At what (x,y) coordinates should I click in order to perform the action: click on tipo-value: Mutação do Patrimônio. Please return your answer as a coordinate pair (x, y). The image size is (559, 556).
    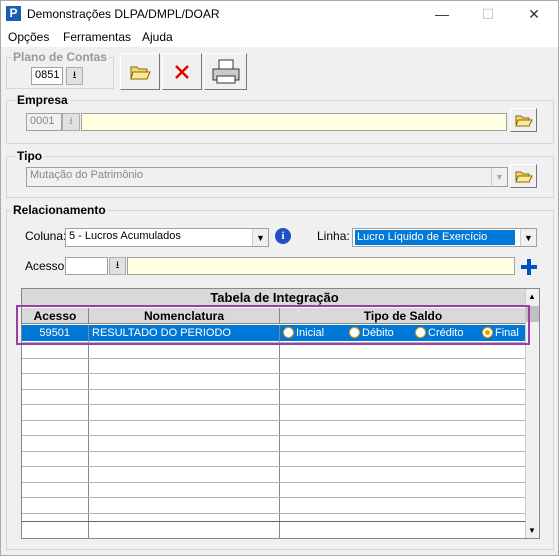
    Looking at the image, I should click on (87, 175).